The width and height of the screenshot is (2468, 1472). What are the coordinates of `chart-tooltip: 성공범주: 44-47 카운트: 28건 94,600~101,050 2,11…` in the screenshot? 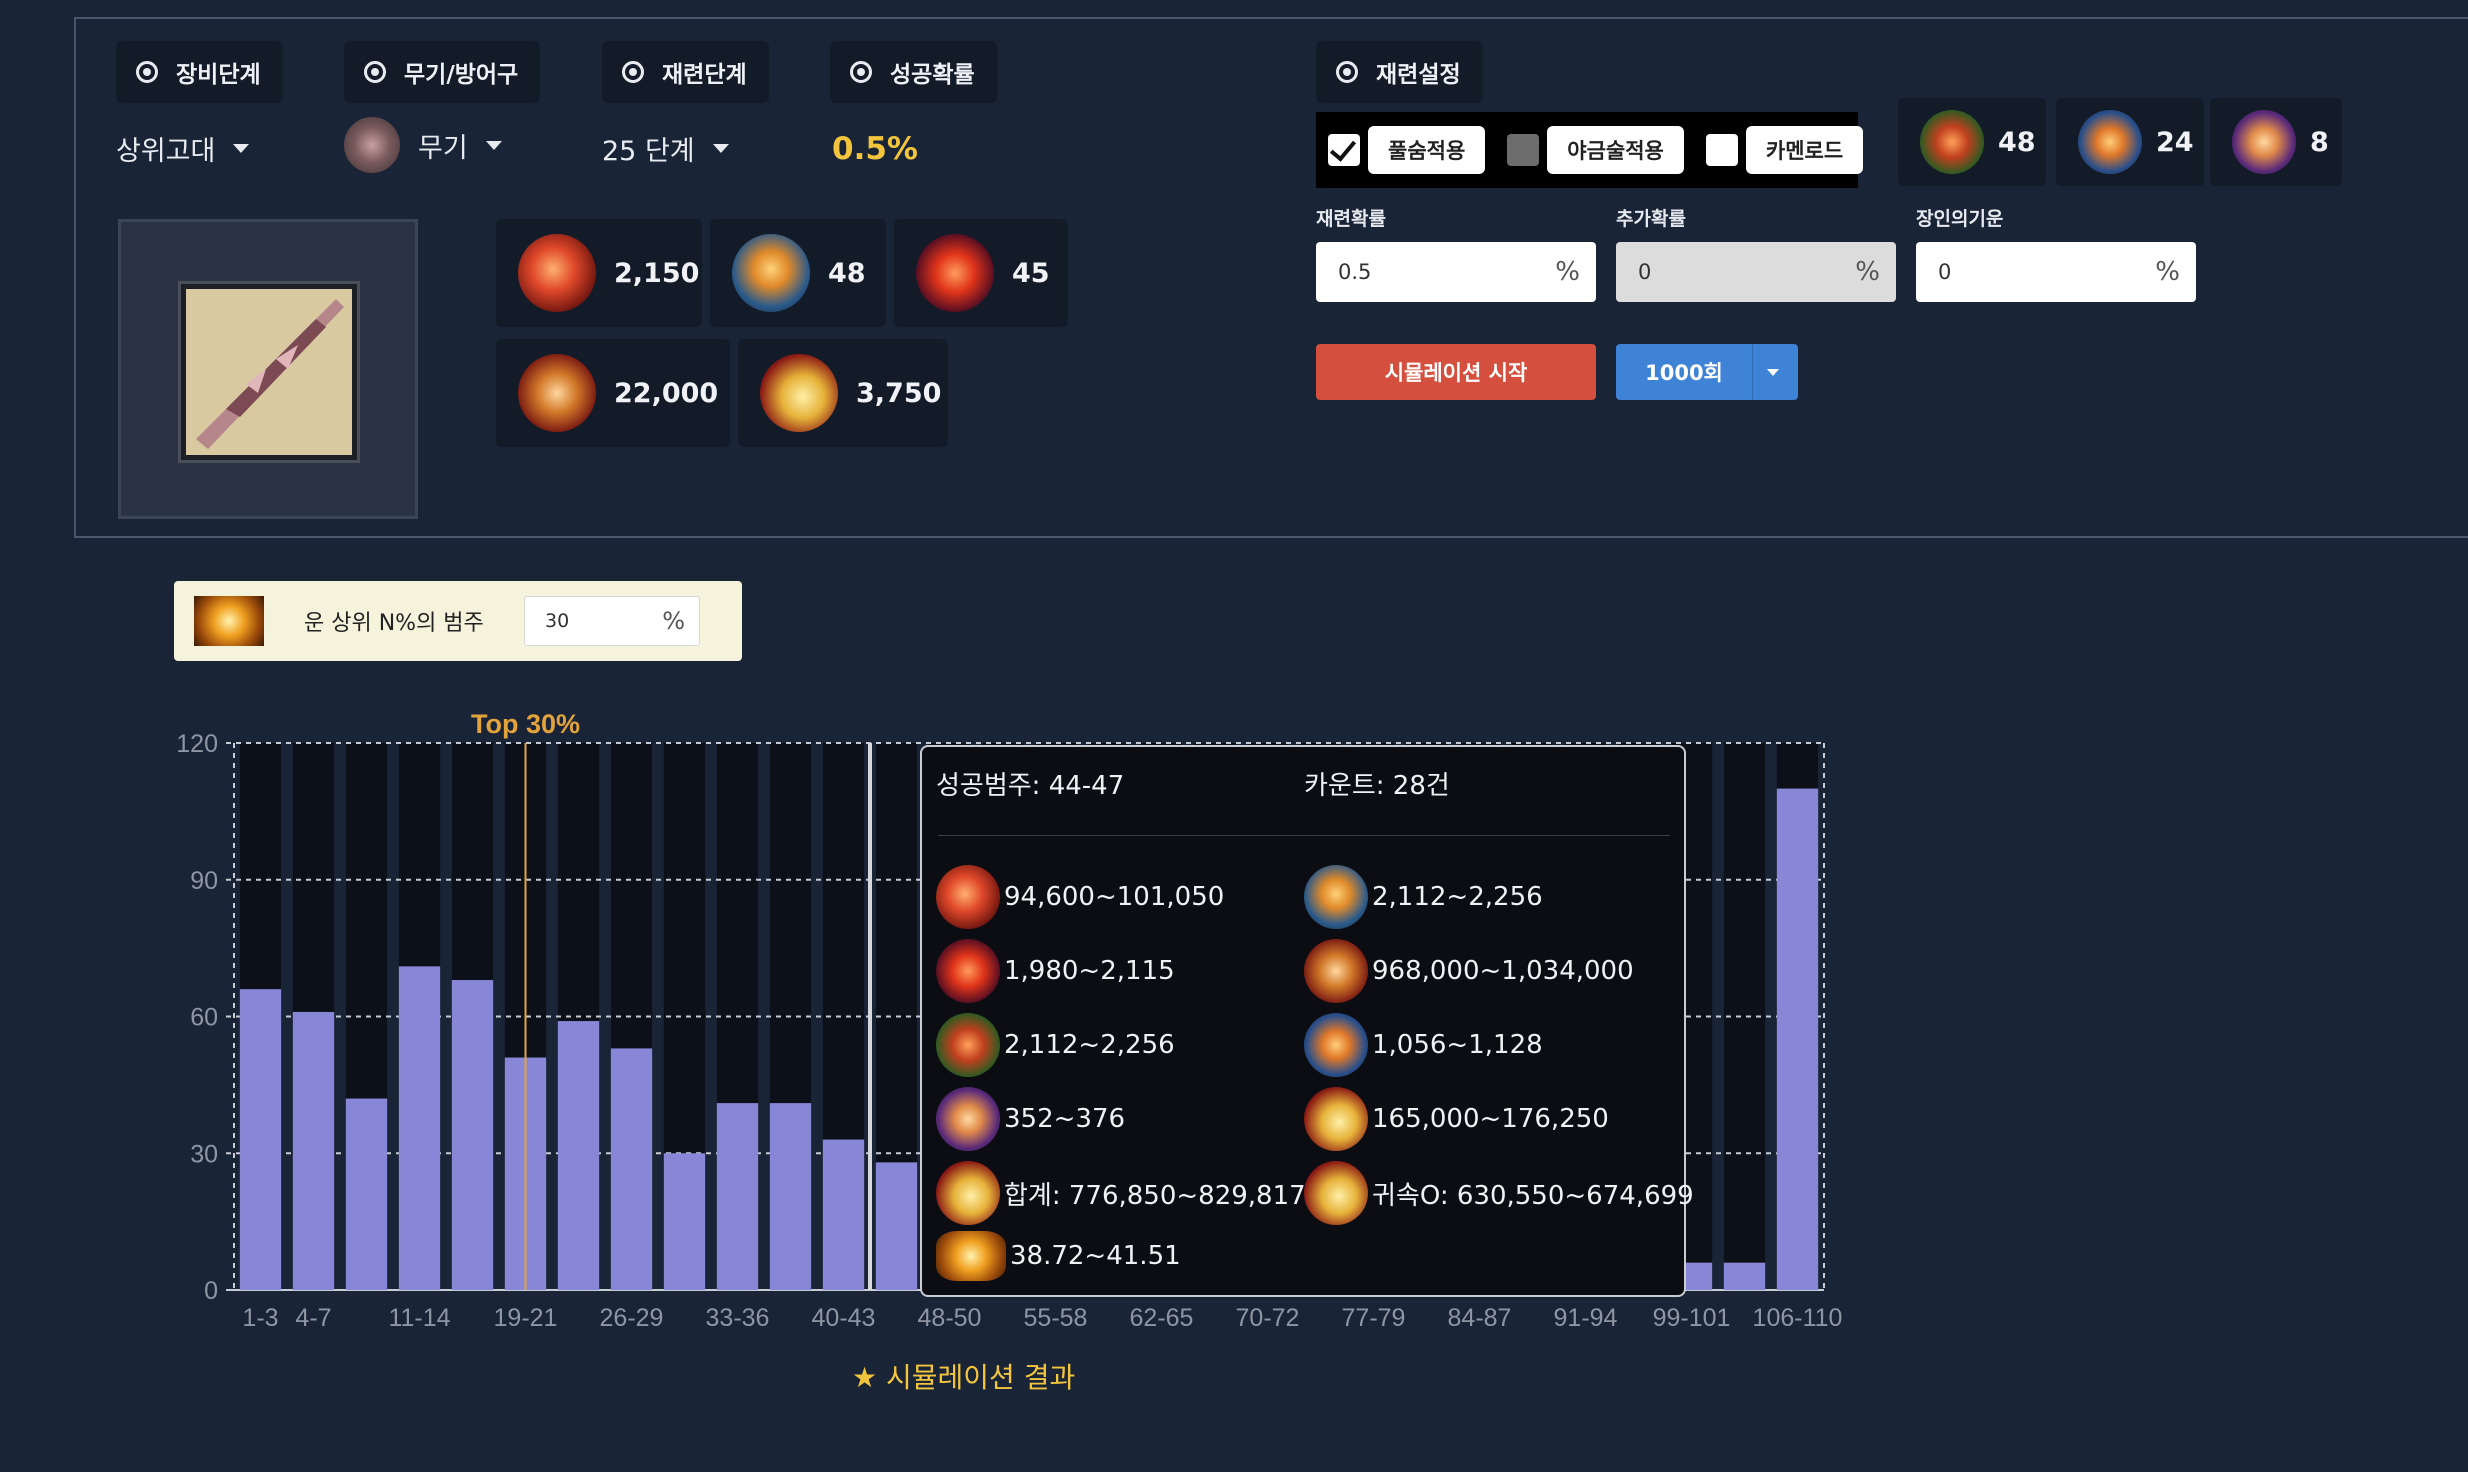 It's located at (1307, 1021).